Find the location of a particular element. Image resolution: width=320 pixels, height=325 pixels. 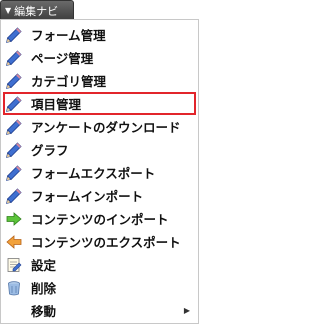

menu-item-form-management: フォーム管理 is located at coordinates (99, 34).